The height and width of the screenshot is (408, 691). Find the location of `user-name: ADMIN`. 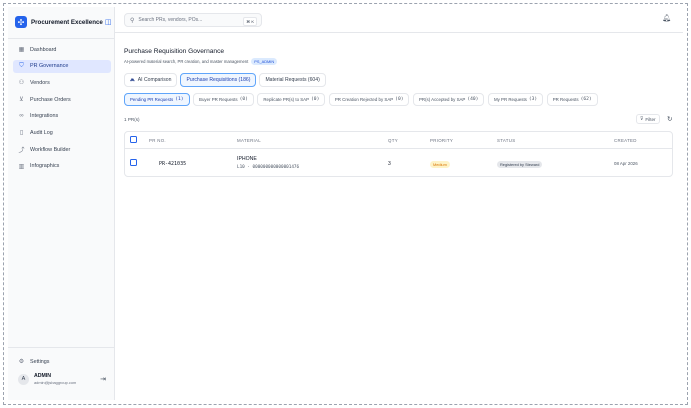

user-name: ADMIN is located at coordinates (43, 376).